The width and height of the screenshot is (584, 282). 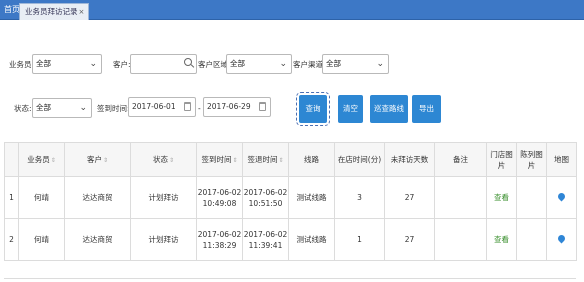 What do you see at coordinates (290, 278) in the screenshot?
I see `table-bottom-border` at bounding box center [290, 278].